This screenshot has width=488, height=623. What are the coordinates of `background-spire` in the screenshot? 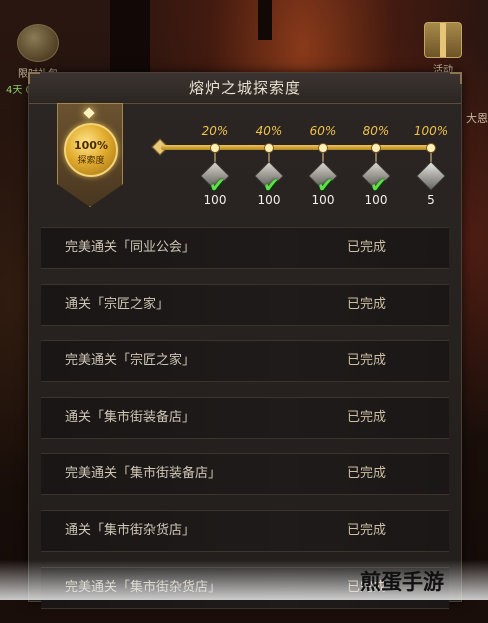 It's located at (265, 20).